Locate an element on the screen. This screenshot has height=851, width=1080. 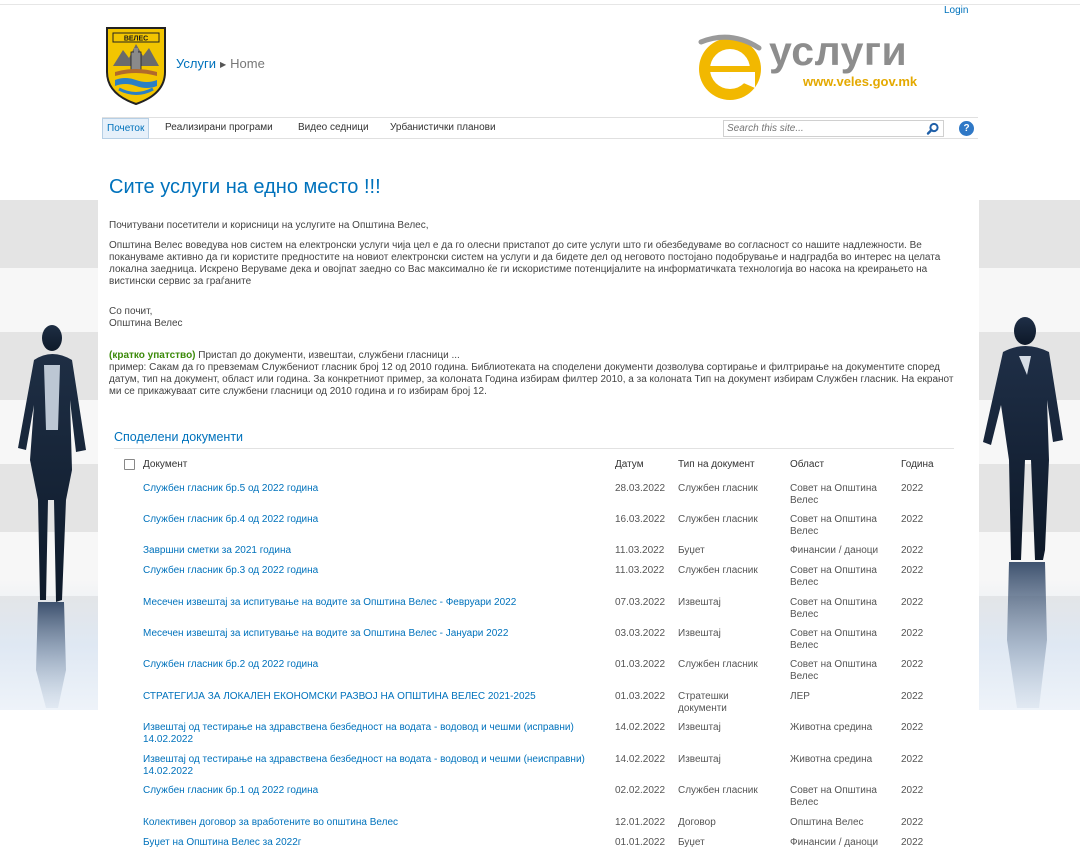
document-area: ЛЕР is located at coordinates (800, 696).